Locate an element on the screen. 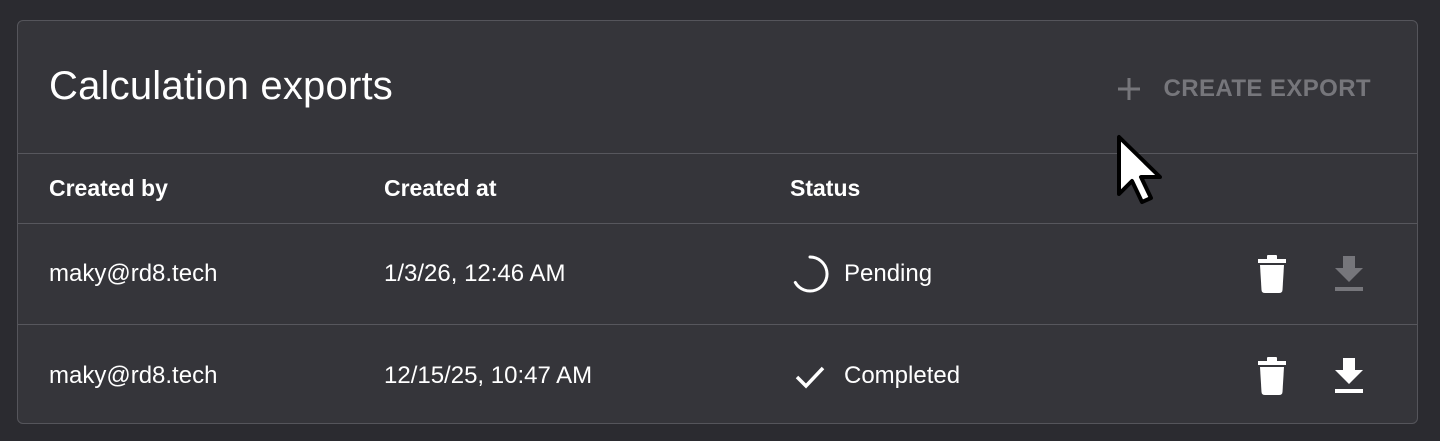 Image resolution: width=1440 pixels, height=441 pixels. check-icon is located at coordinates (810, 376).